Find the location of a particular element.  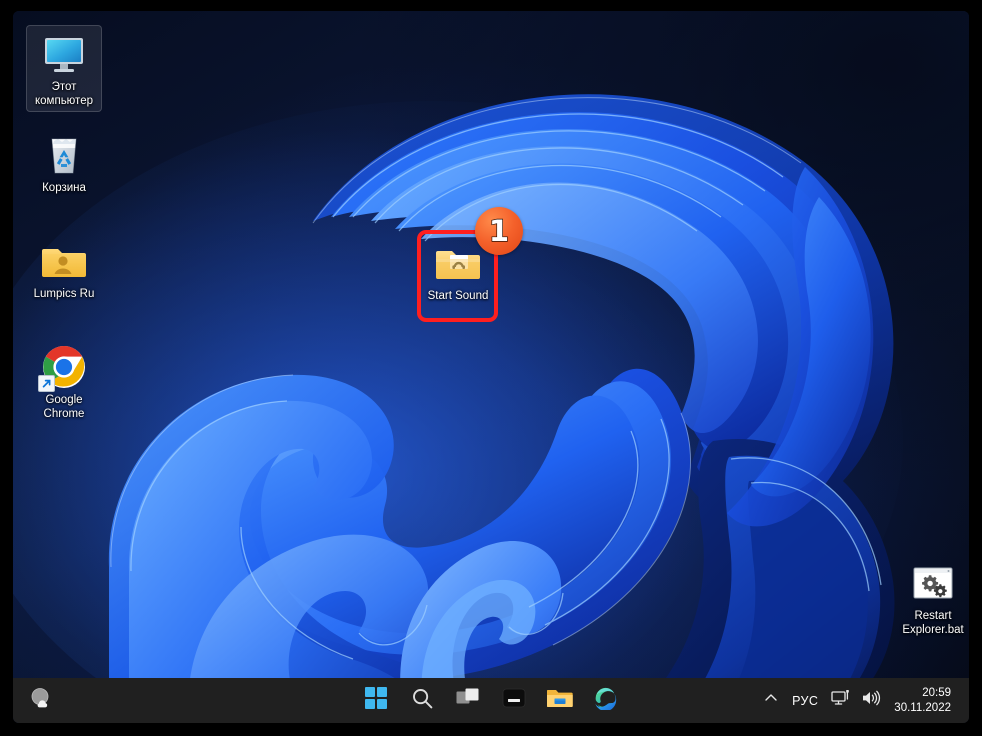

recycle-bin-icon is located at coordinates (64, 155).